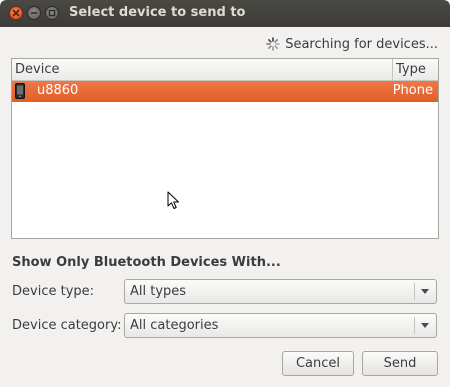 The height and width of the screenshot is (387, 450). What do you see at coordinates (273, 44) in the screenshot?
I see `spinner-icon` at bounding box center [273, 44].